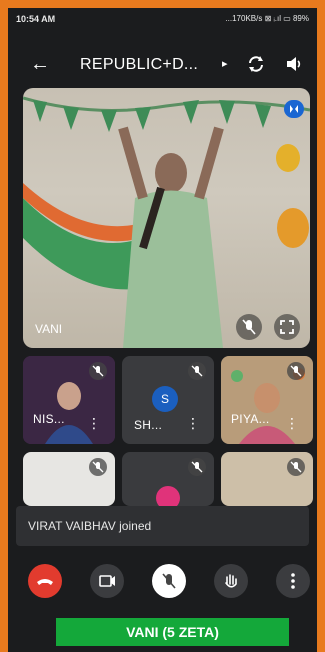 This screenshot has height=652, width=325. Describe the element at coordinates (40, 64) in the screenshot. I see `back-arrow-icon: ←` at that location.